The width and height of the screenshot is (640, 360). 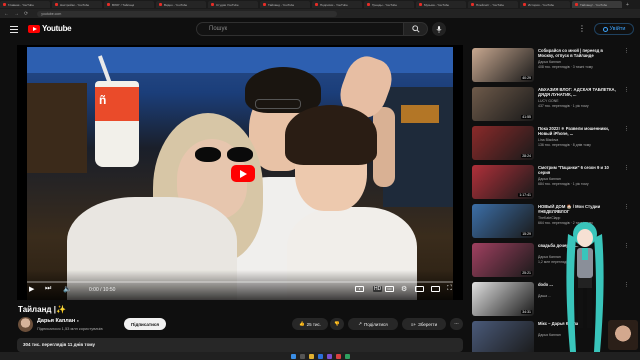 What do you see at coordinates (441, 4) in the screenshot?
I see `browser-tab: Музыка - YouTube` at bounding box center [441, 4].